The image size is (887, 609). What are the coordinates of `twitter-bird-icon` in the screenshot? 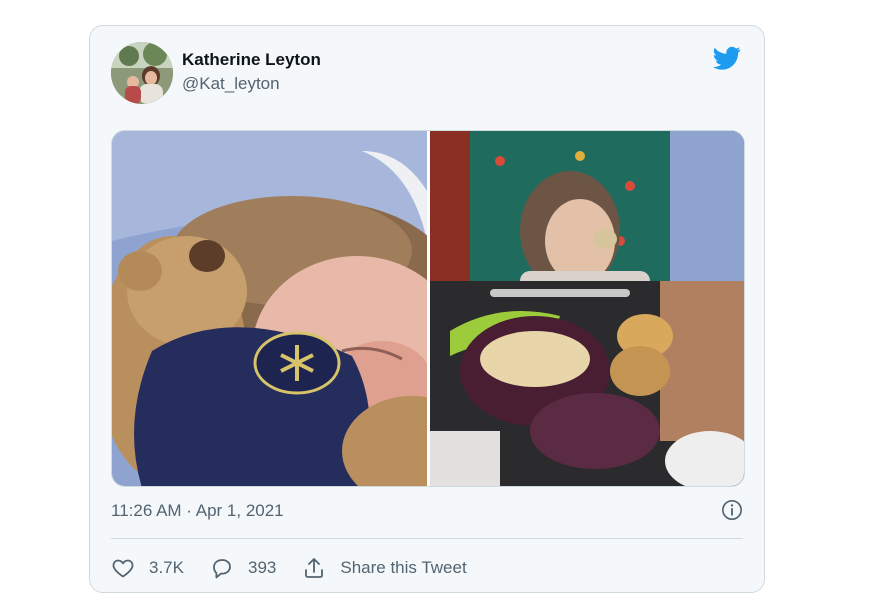 It's located at (727, 58).